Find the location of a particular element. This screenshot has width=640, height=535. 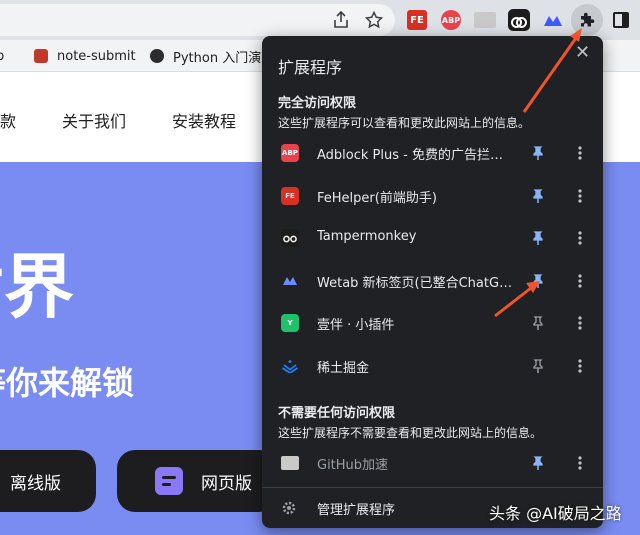

hero-subtitle: 等你来解锁 is located at coordinates (67, 383).